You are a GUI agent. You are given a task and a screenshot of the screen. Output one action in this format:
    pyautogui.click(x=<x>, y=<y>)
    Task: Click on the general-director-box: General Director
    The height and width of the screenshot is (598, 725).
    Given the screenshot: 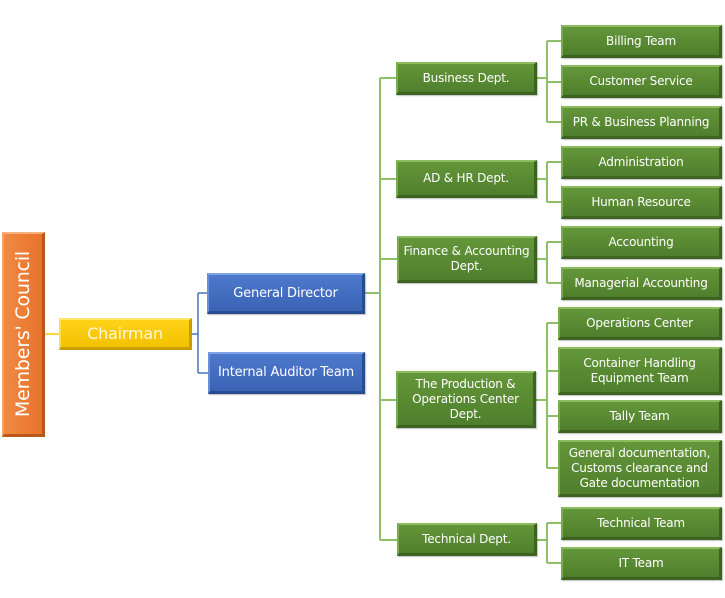 What is the action you would take?
    pyautogui.click(x=286, y=293)
    